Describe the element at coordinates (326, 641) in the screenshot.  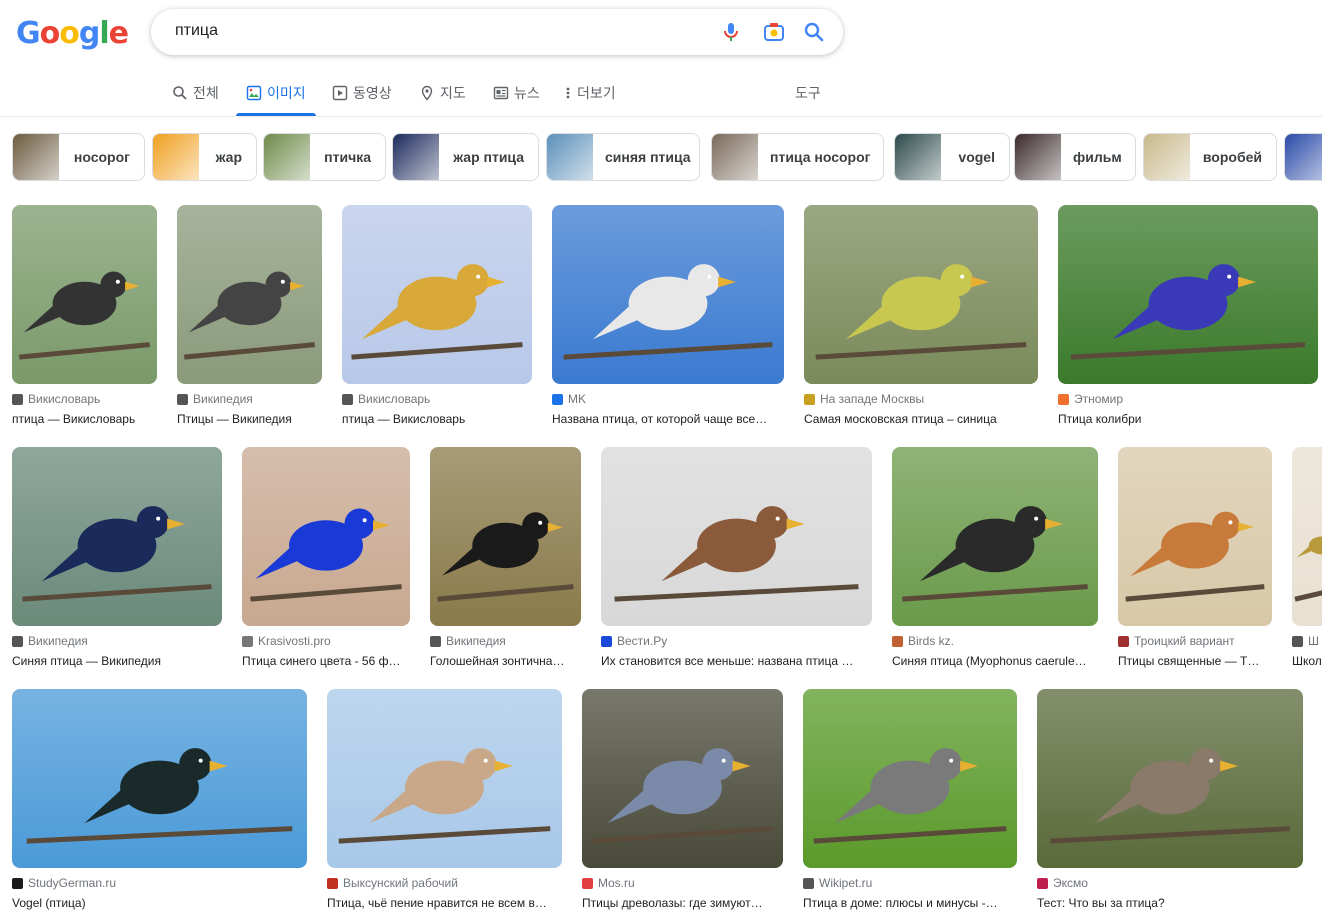
I see `result-source: Krasivosti.pro` at that location.